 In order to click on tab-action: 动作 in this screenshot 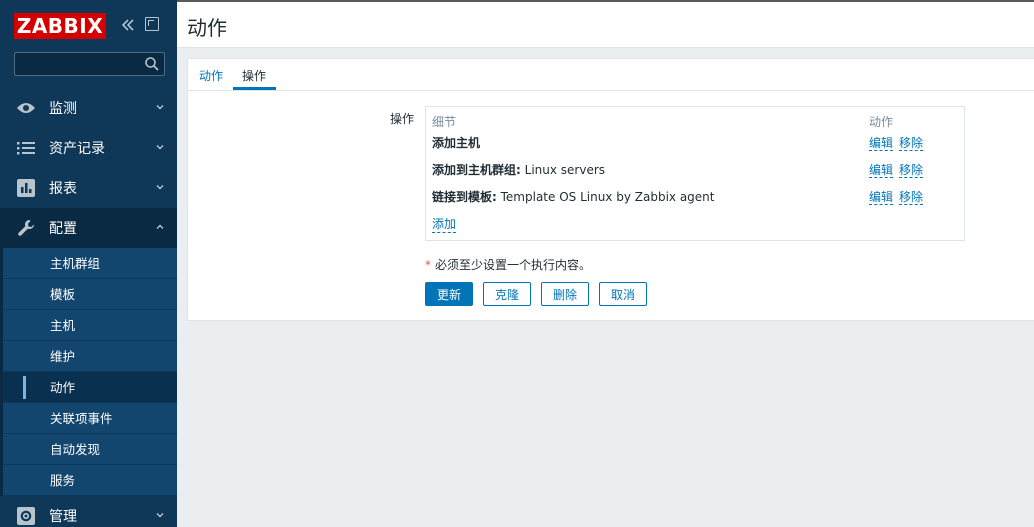, I will do `click(211, 75)`.